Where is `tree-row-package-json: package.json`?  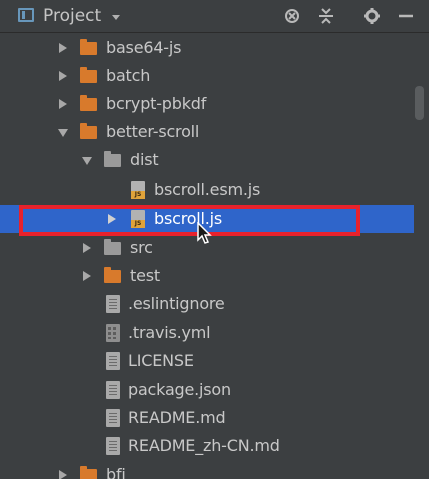 tree-row-package-json: package.json is located at coordinates (207, 390).